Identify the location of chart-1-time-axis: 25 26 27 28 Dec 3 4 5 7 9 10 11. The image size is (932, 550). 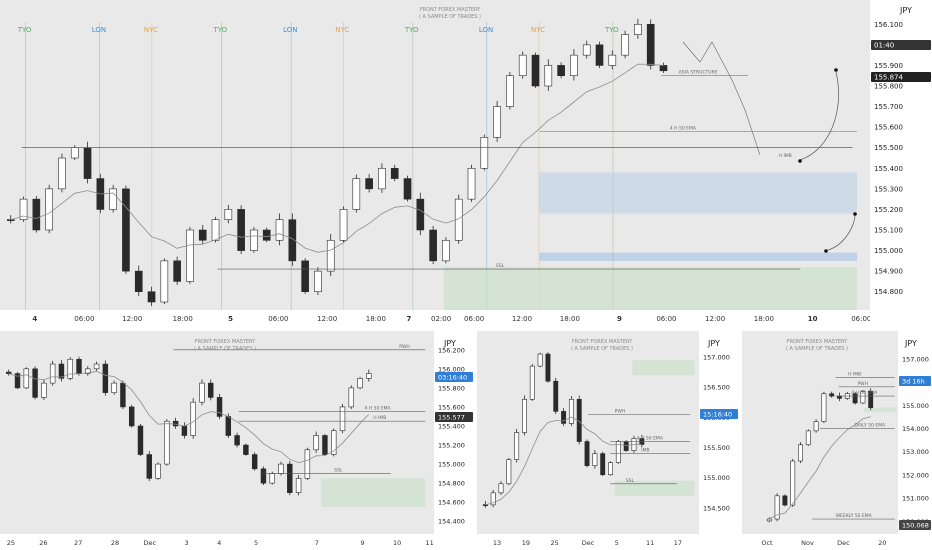
(217, 542).